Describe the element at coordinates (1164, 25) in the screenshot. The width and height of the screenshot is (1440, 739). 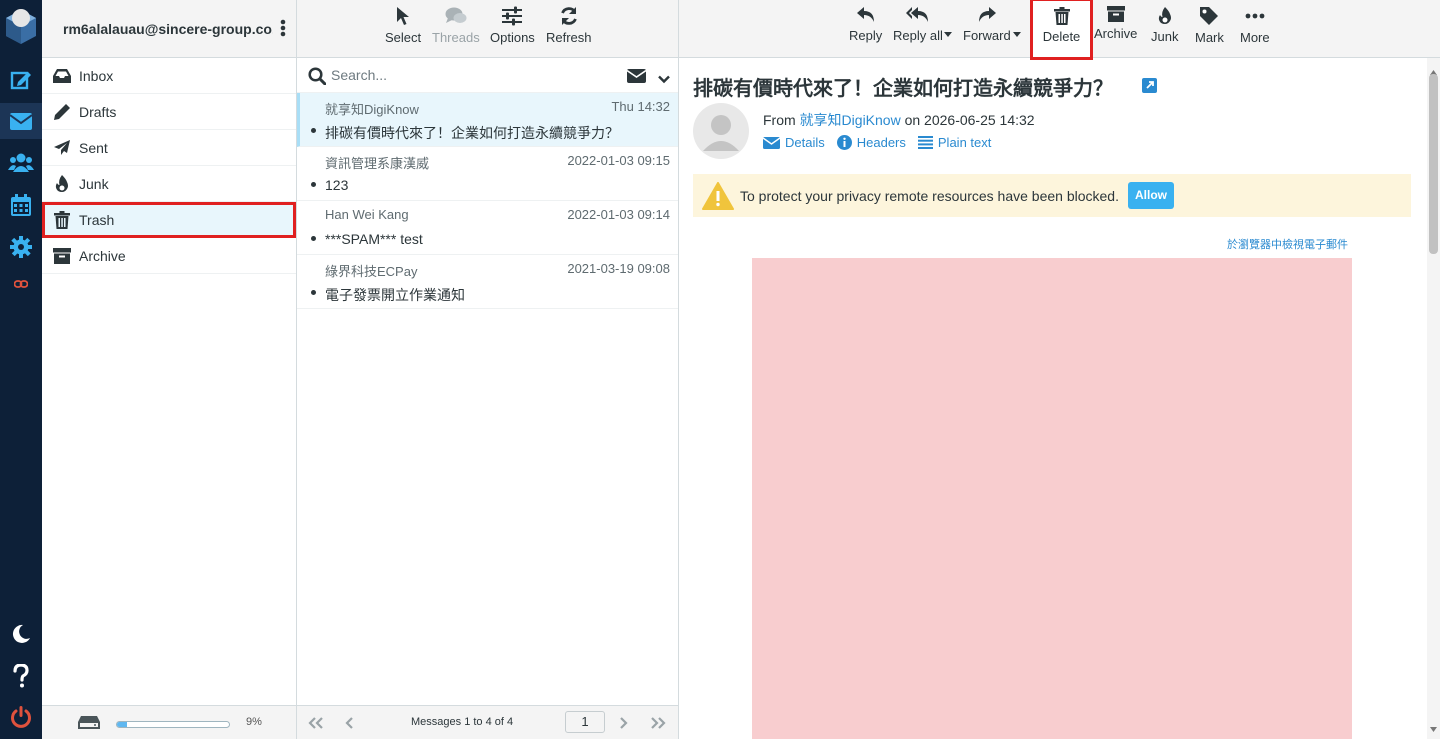
I see `junk-button: Junk` at that location.